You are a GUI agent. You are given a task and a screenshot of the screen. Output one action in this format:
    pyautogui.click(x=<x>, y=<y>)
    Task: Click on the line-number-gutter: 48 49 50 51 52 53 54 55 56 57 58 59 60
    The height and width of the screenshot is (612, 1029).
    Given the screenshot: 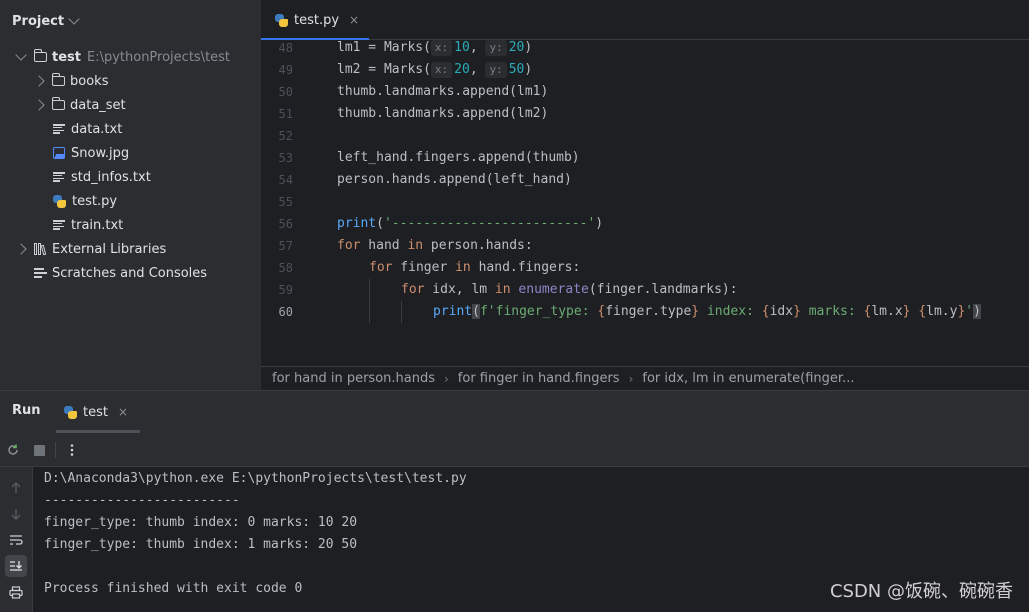 What is the action you would take?
    pyautogui.click(x=291, y=202)
    